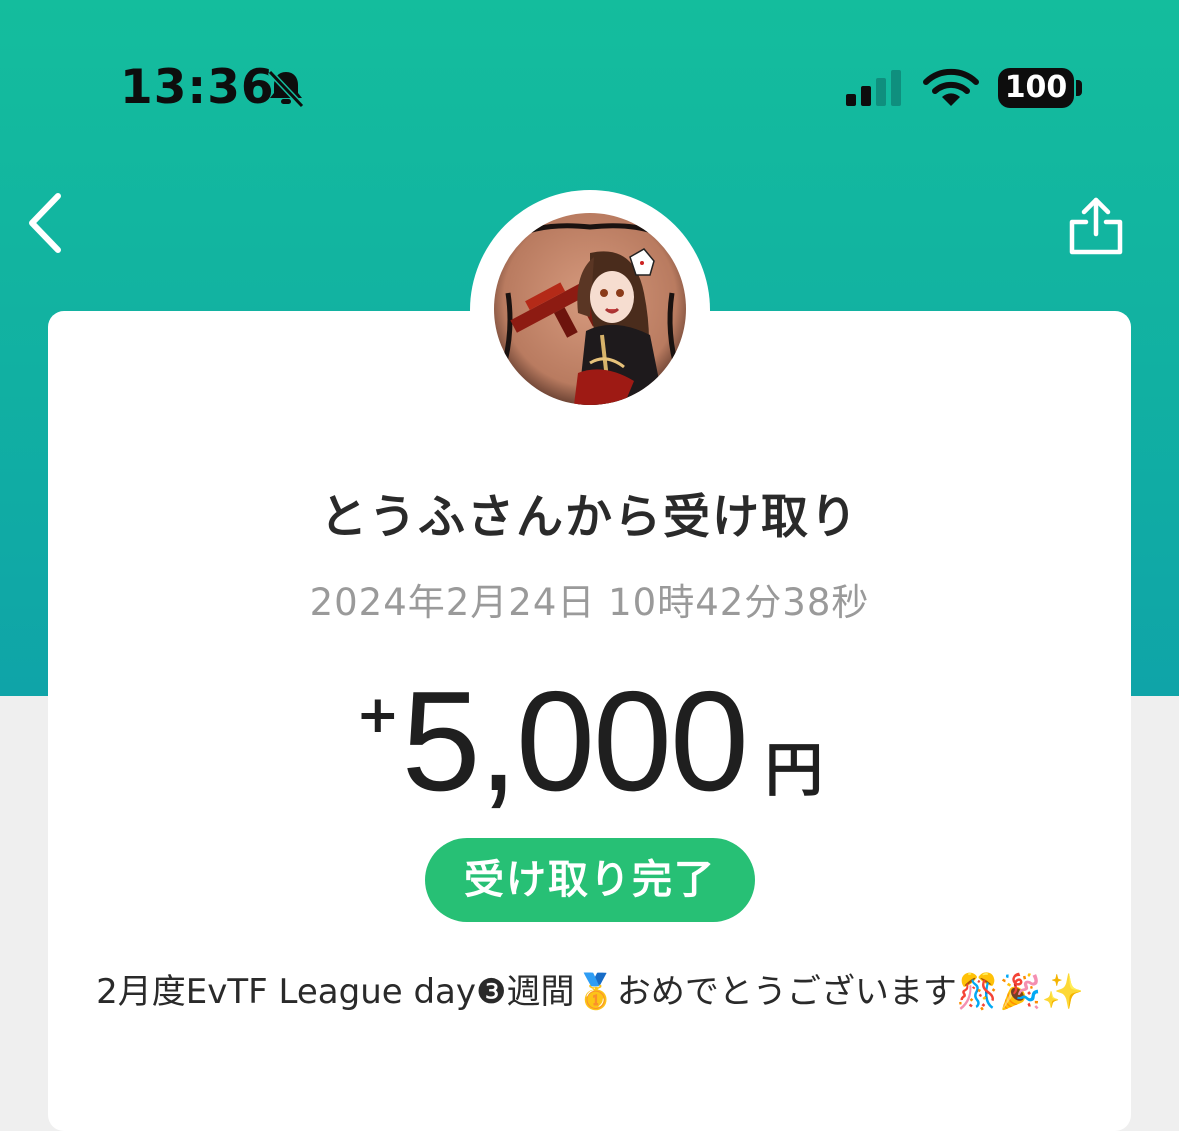  What do you see at coordinates (197, 87) in the screenshot?
I see `status-time: 13:36` at bounding box center [197, 87].